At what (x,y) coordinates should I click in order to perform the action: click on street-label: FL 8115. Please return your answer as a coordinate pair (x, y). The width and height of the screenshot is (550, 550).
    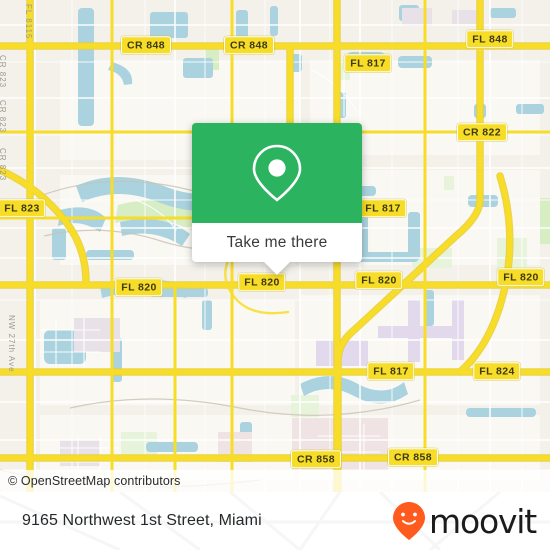
    Looking at the image, I should click on (28, 22).